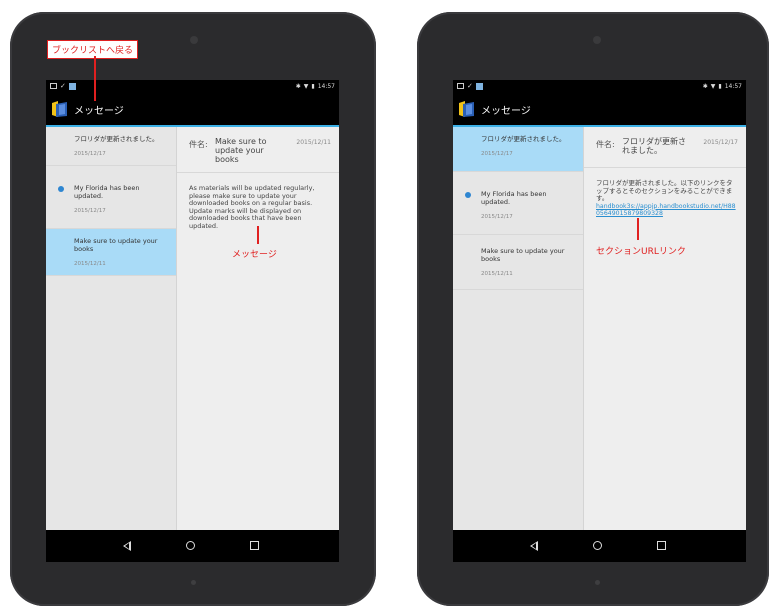 The width and height of the screenshot is (774, 610). I want to click on annotation-section-url-link: セクションURLリンク, so click(641, 252).